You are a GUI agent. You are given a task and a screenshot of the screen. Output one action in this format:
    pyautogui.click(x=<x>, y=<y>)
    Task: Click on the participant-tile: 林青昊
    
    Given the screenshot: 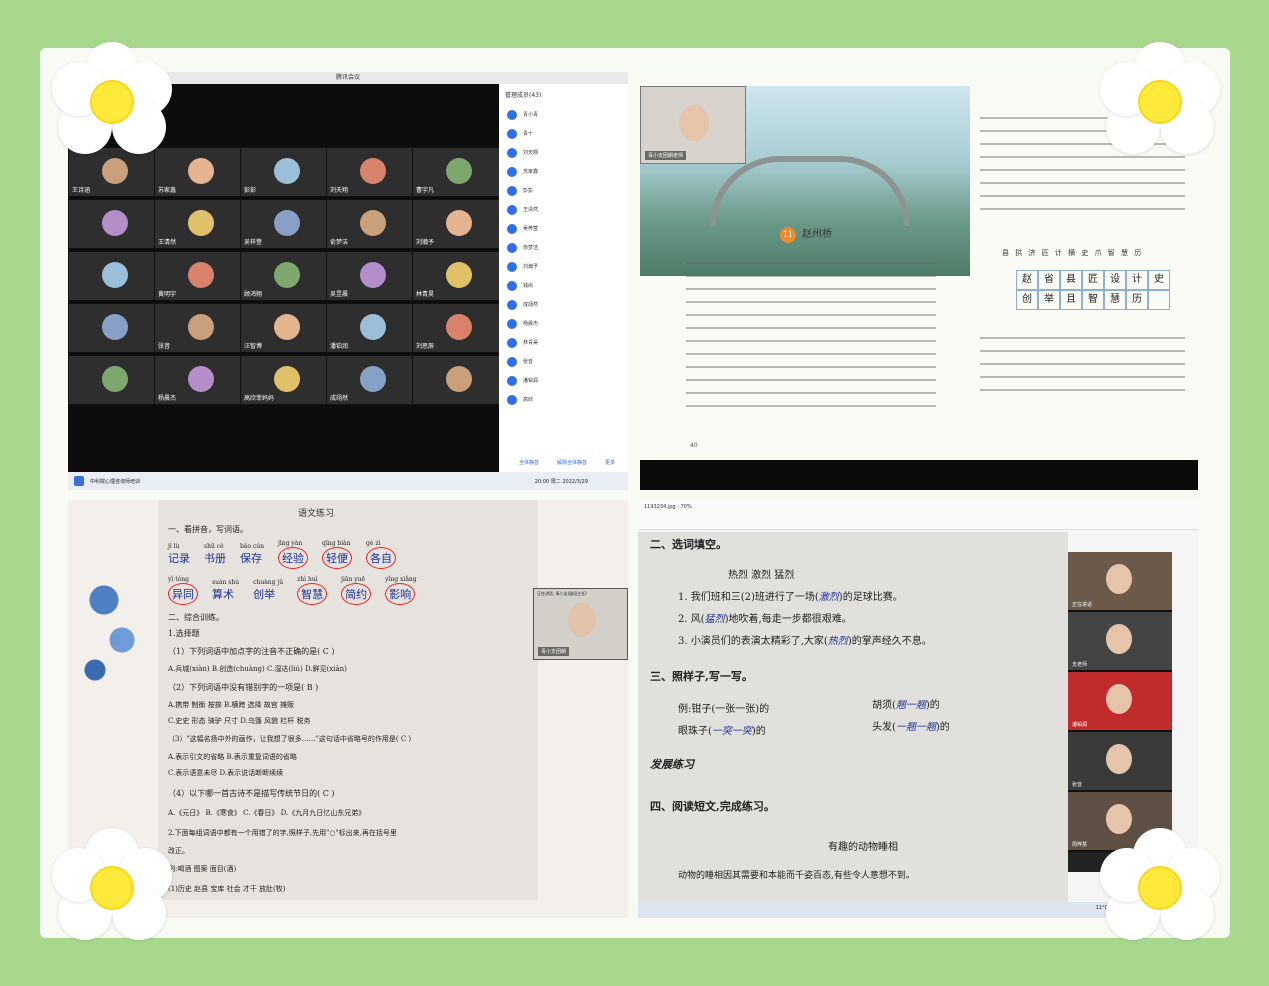 What is the action you would take?
    pyautogui.click(x=457, y=276)
    